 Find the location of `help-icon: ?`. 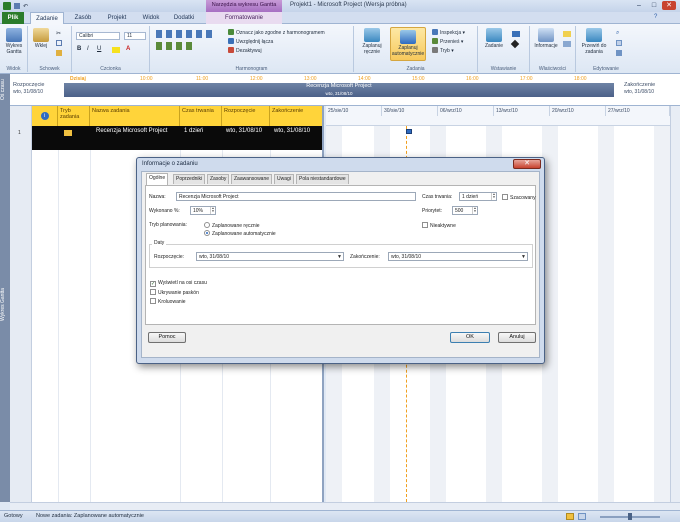

help-icon: ? is located at coordinates (655, 17).